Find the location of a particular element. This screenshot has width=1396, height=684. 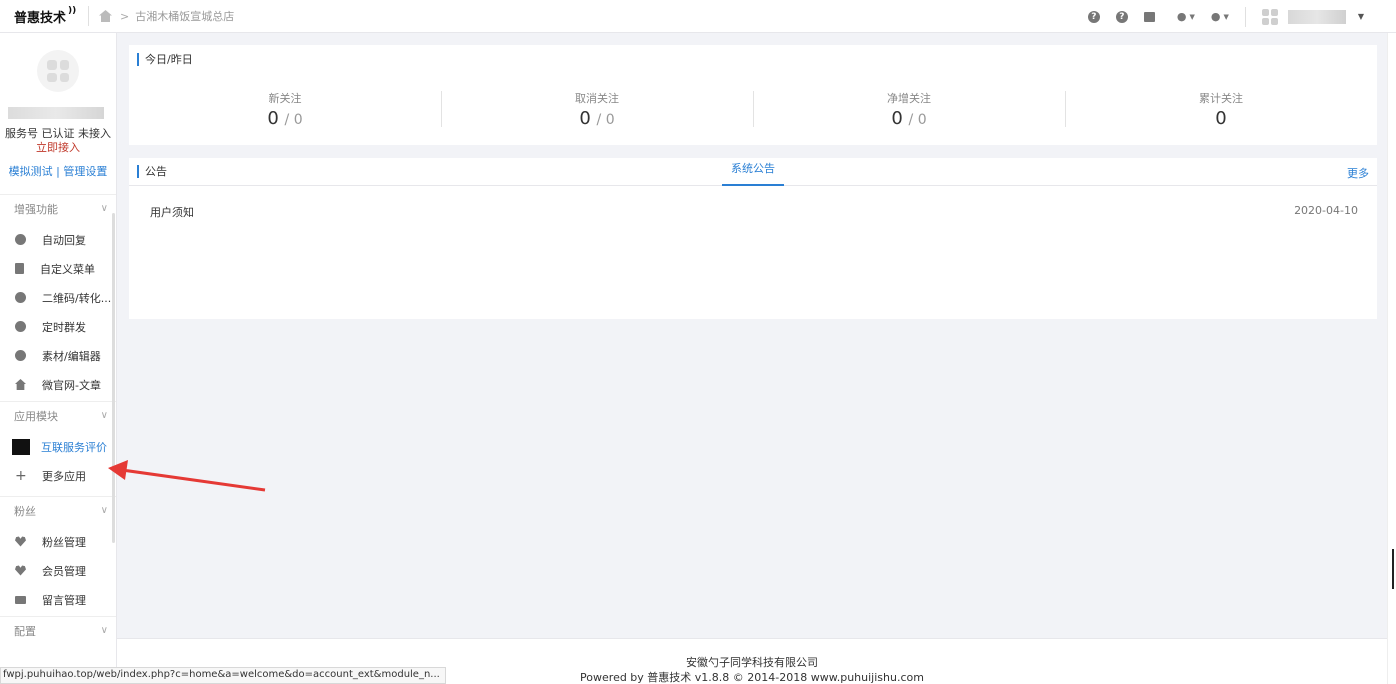

sidebar-scrollbar is located at coordinates (113, 378).